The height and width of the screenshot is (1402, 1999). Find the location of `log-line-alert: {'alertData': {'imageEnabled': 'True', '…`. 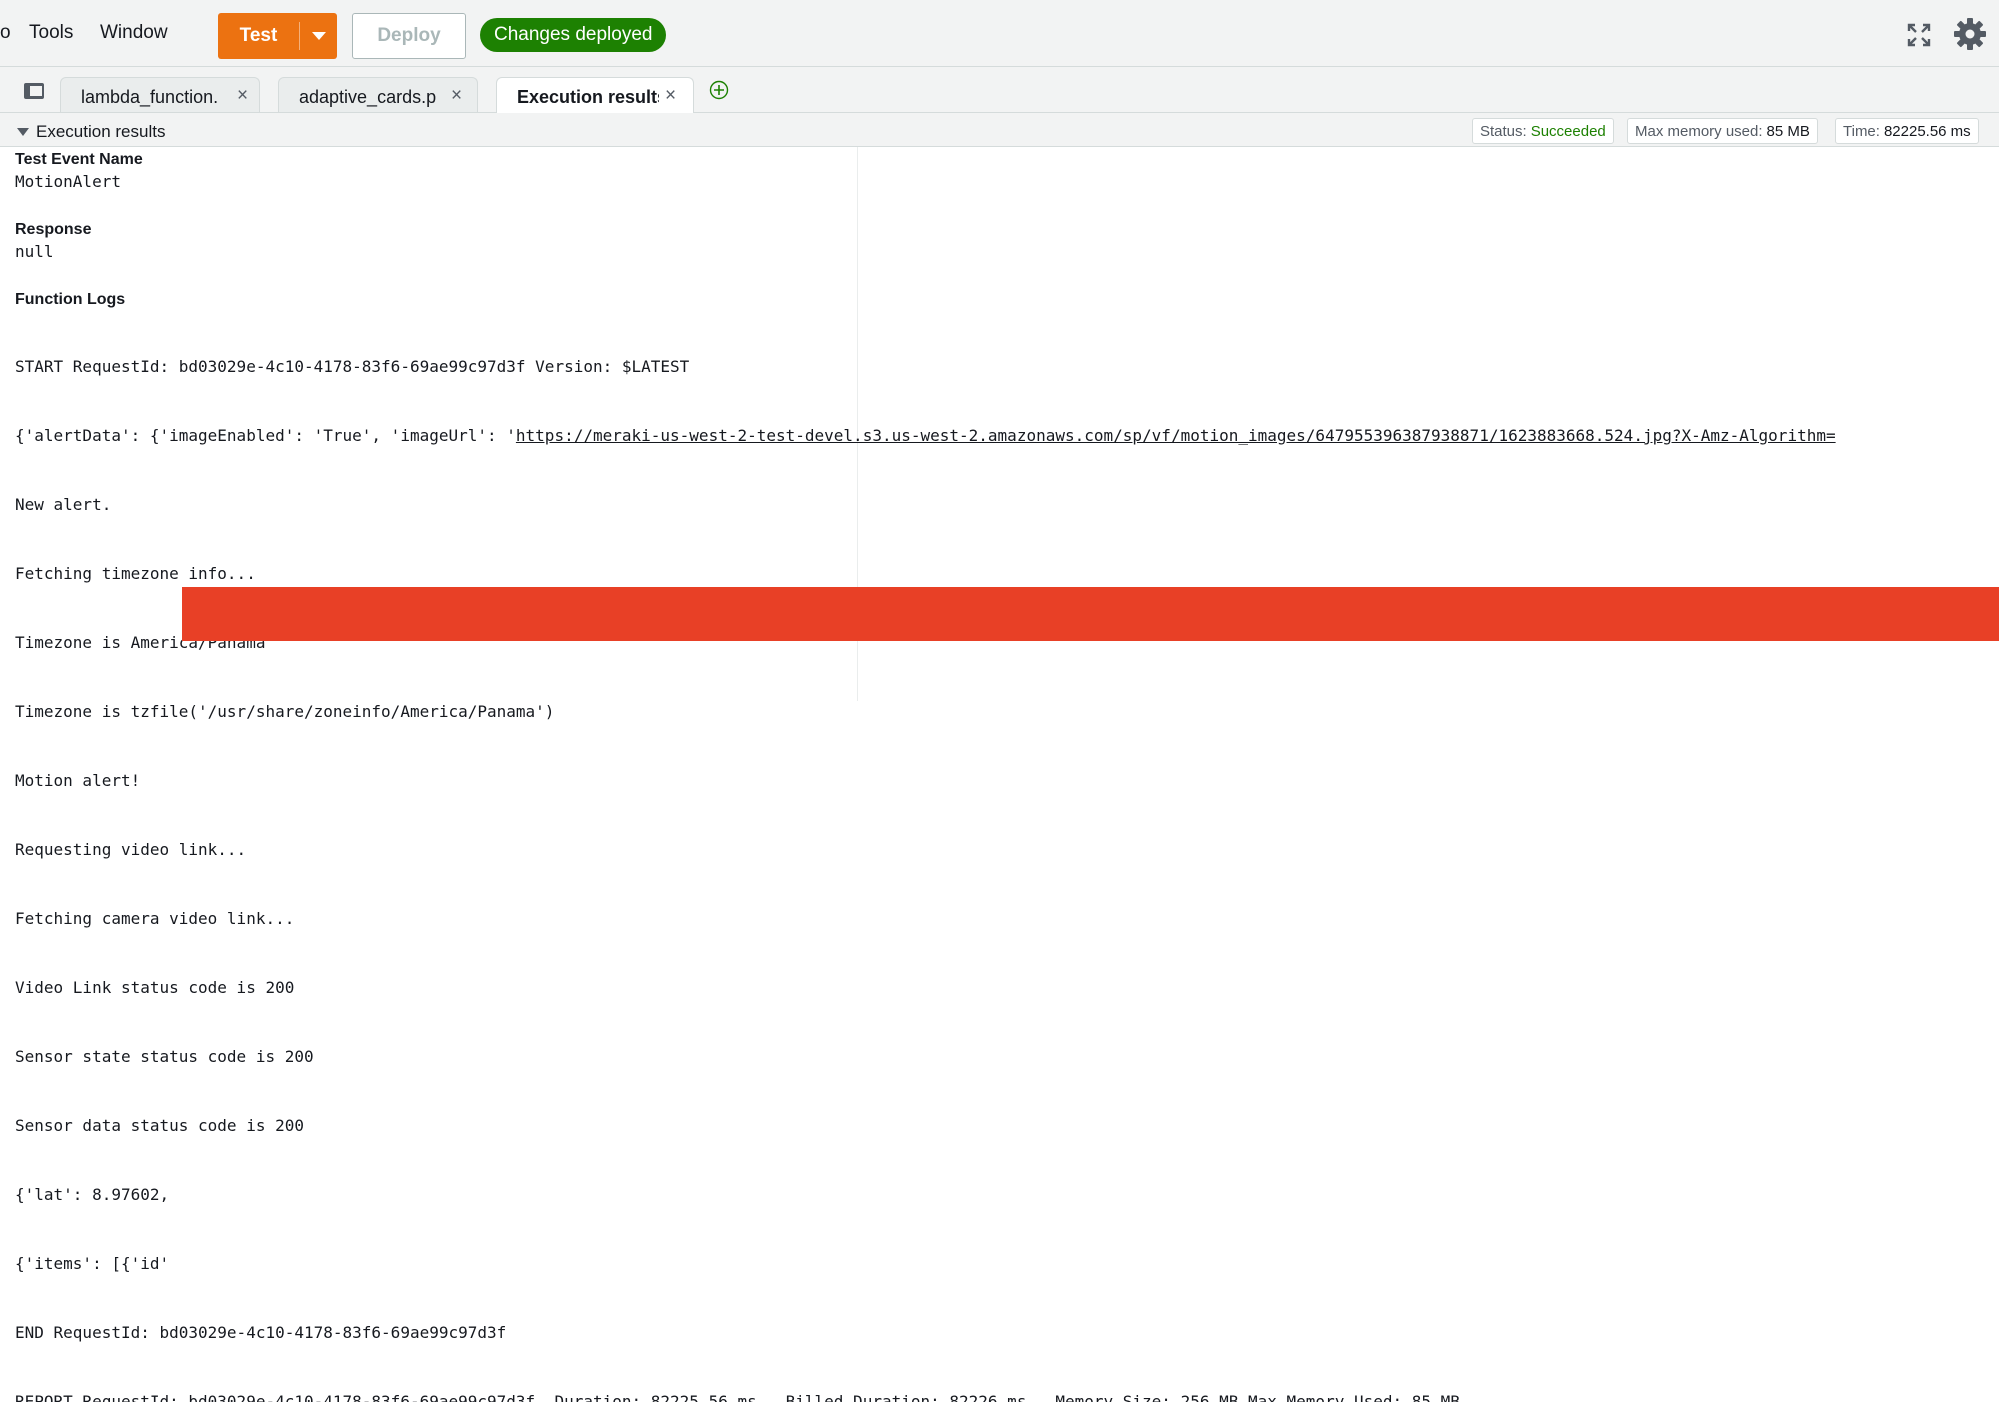

log-line-alert: {'alertData': {'imageEnabled': 'True', '… is located at coordinates (925, 435).